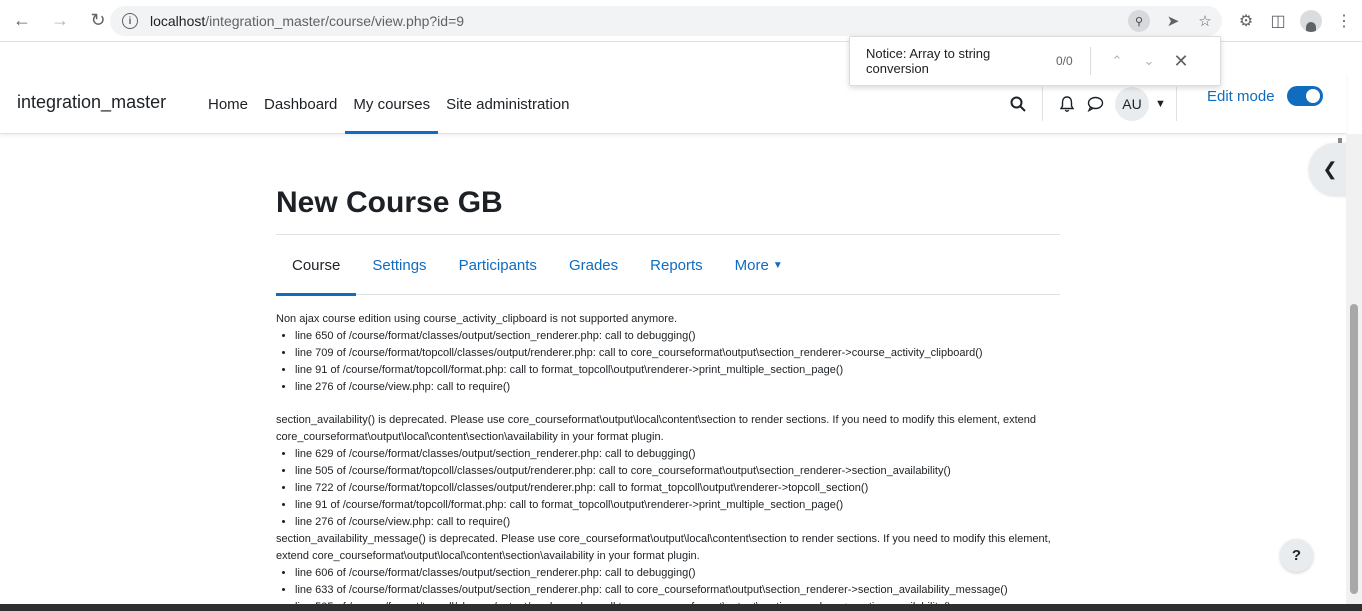  Describe the element at coordinates (1149, 61) in the screenshot. I see `chevron-down-icon: ⌄` at that location.